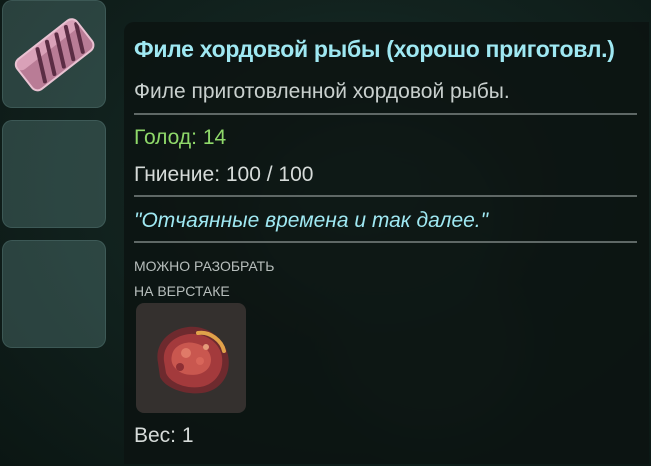 Image resolution: width=651 pixels, height=466 pixels. I want to click on decay-stat: Гниение: 100 / 100, so click(224, 174).